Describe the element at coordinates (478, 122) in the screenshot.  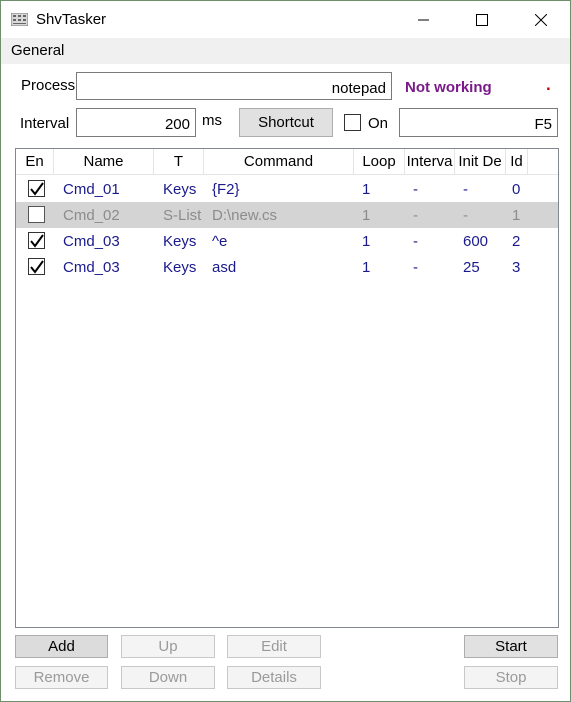
I see `shortcut-key-input: F5` at that location.